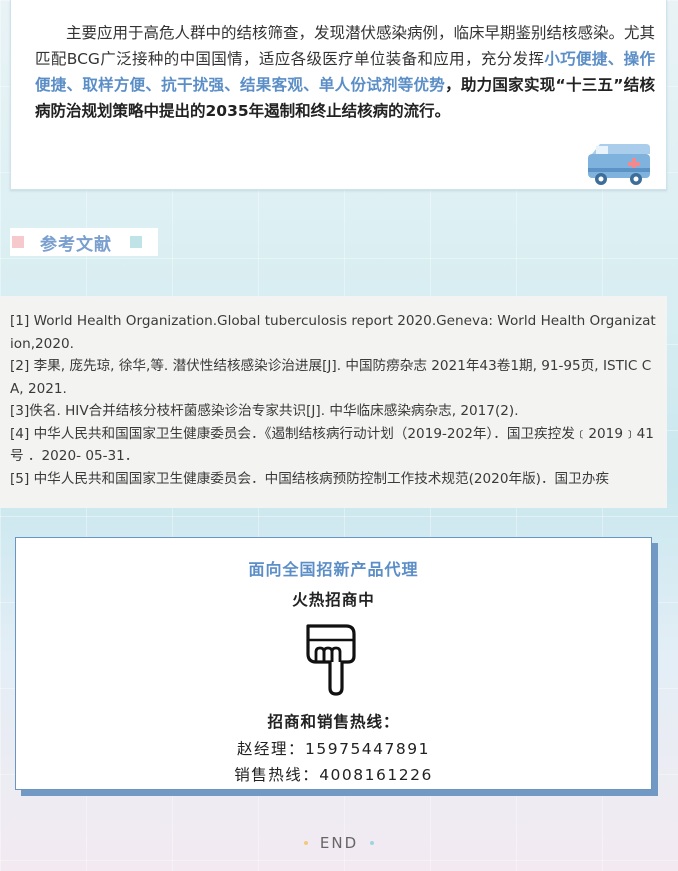 This screenshot has width=678, height=871. I want to click on sales-hotline: 销售热线：4008161226, so click(333, 775).